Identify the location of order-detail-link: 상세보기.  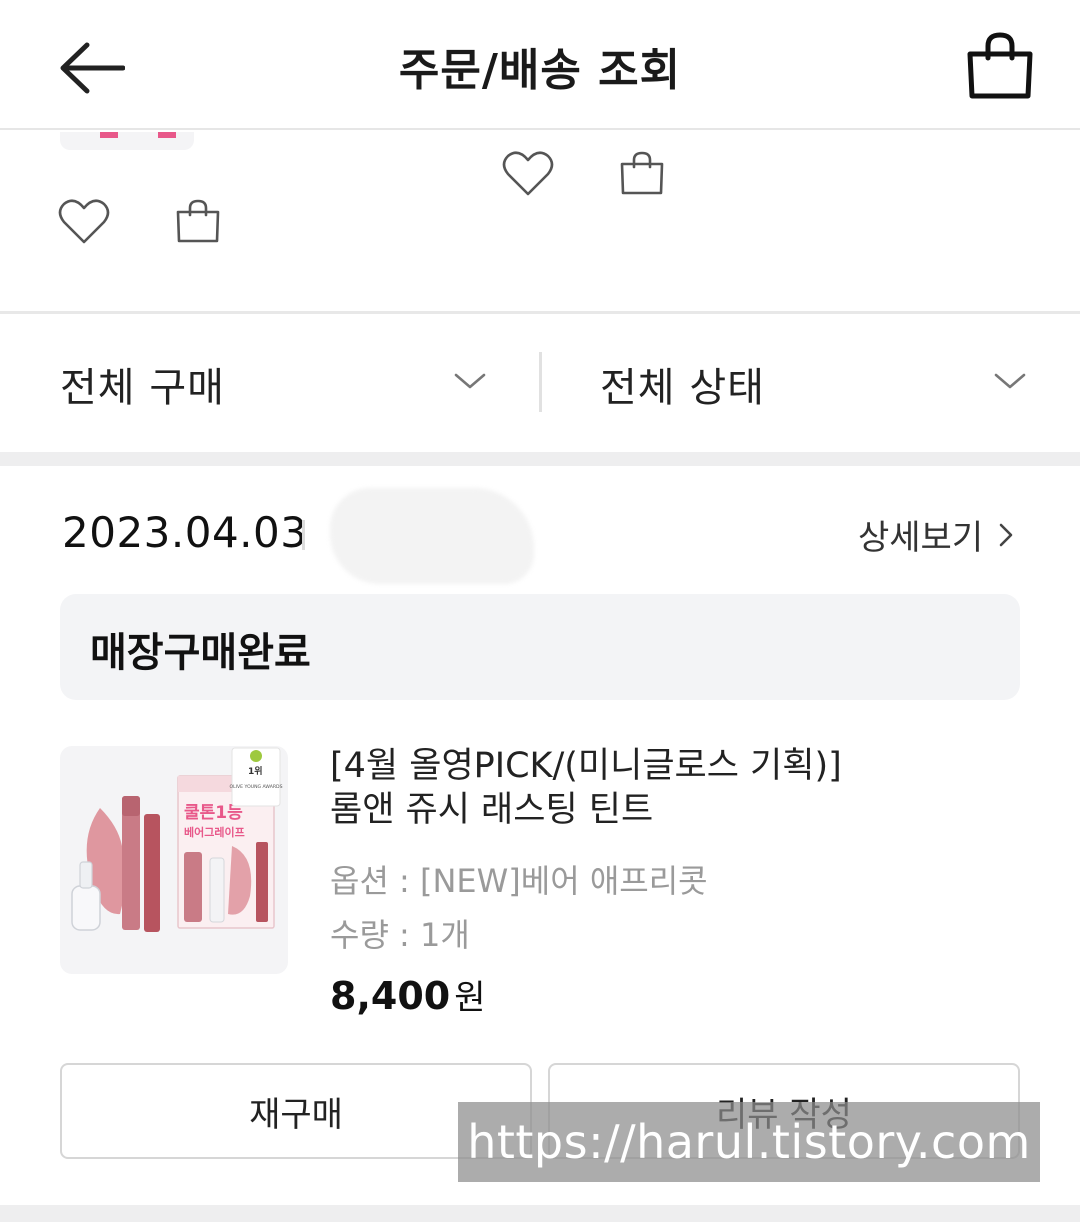
(935, 534).